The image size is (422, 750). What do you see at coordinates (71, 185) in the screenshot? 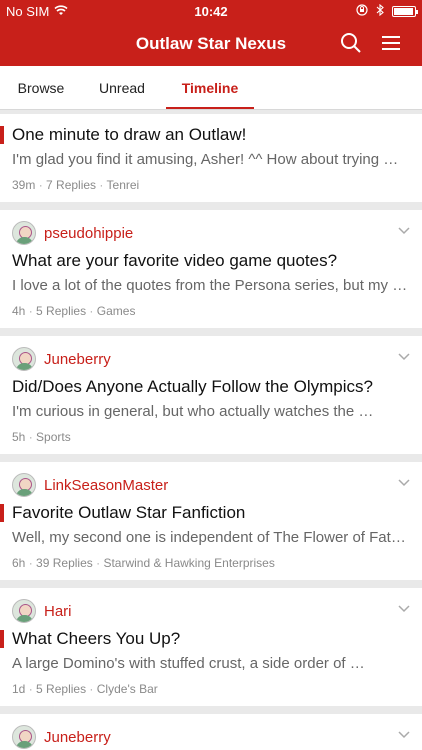
I see `topic-replies: 7 Replies` at bounding box center [71, 185].